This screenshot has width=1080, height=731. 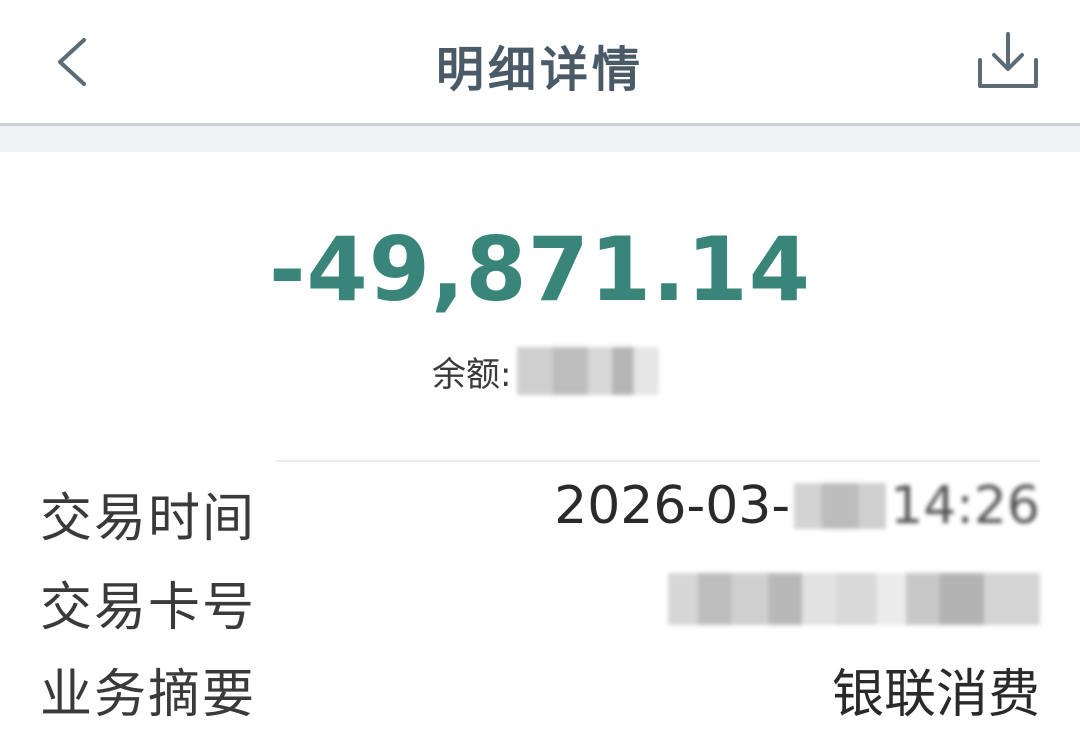 What do you see at coordinates (672, 506) in the screenshot?
I see `time-date-prefix: 2026-03-` at bounding box center [672, 506].